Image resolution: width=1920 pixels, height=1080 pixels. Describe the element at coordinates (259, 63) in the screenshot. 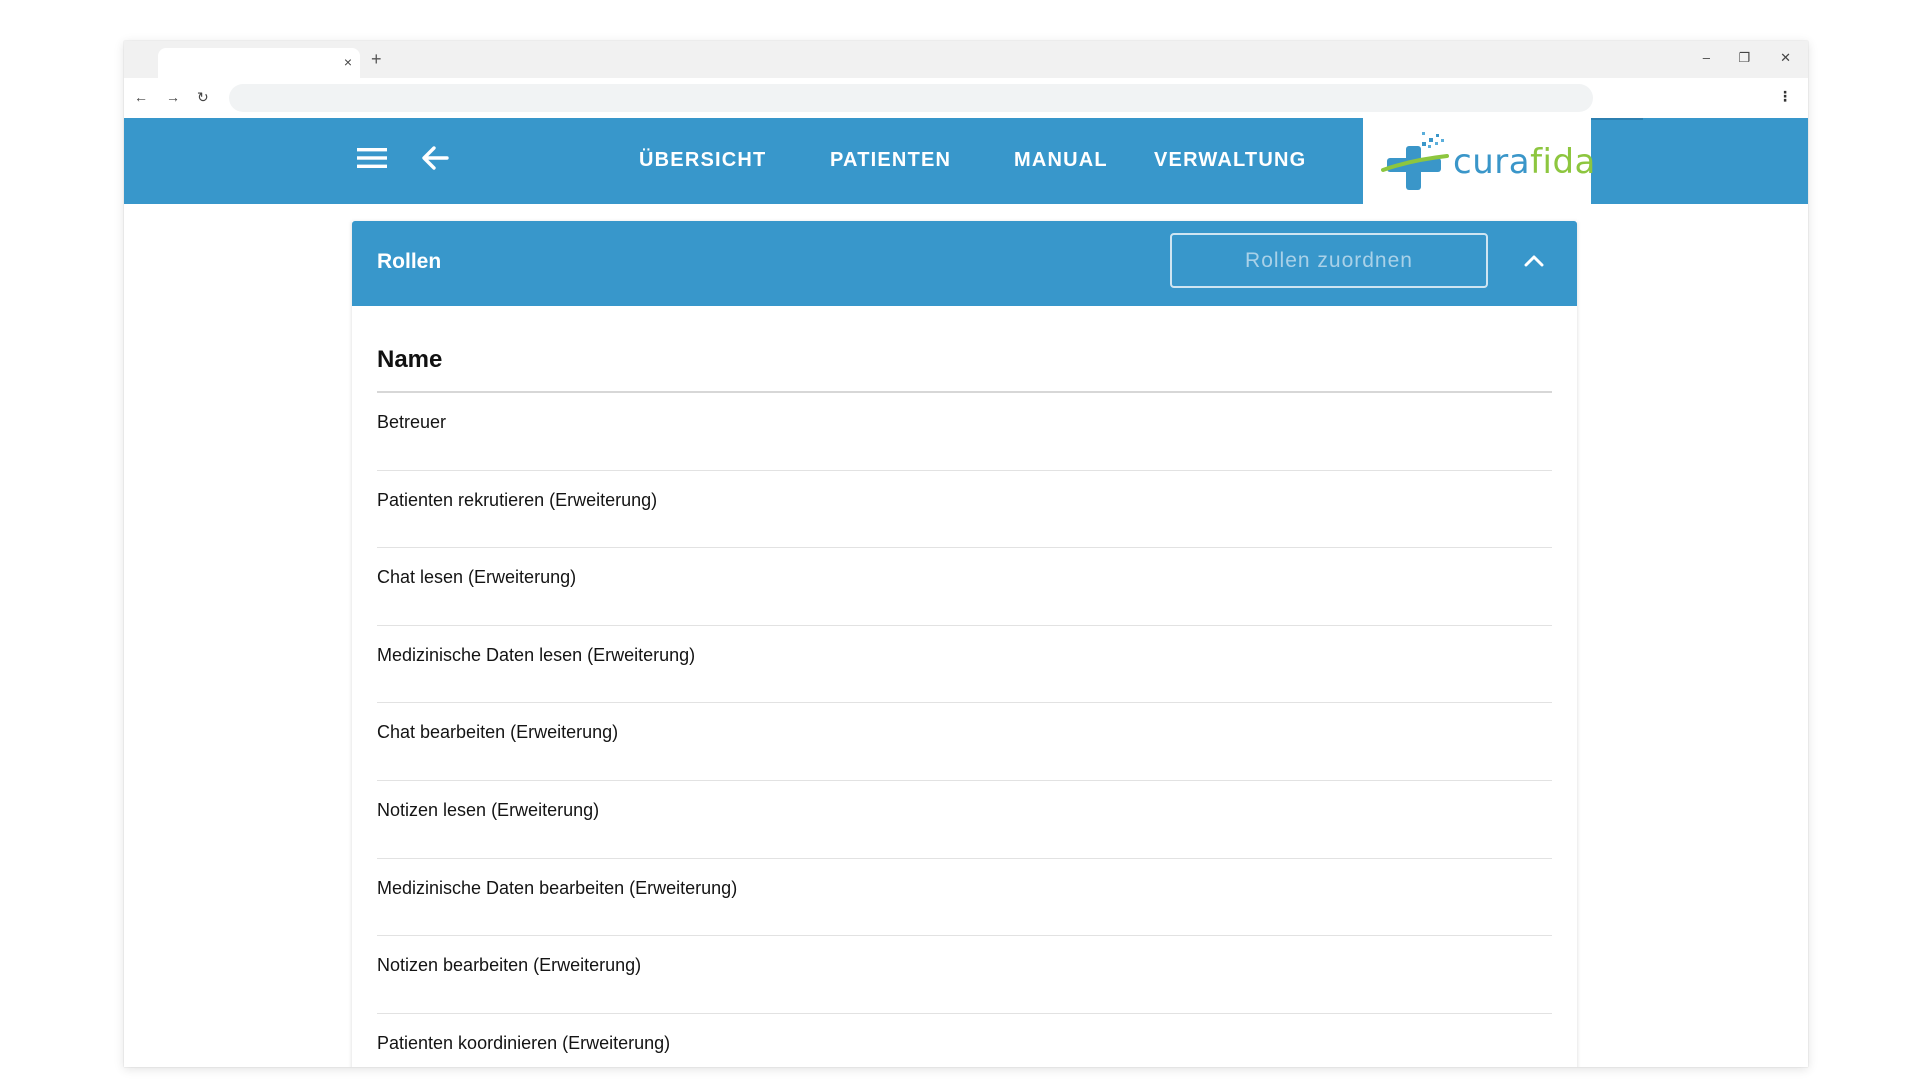

I see `browser-tab: ×` at that location.